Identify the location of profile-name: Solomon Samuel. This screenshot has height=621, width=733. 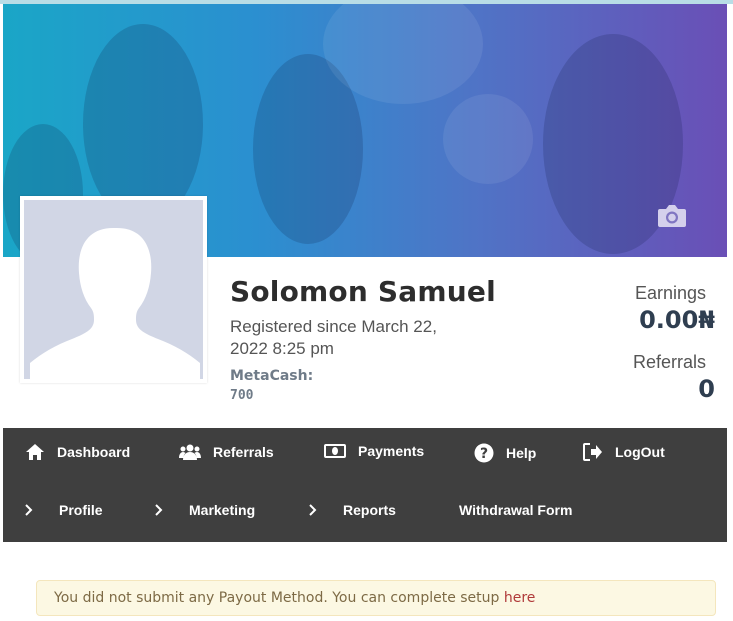
(363, 291).